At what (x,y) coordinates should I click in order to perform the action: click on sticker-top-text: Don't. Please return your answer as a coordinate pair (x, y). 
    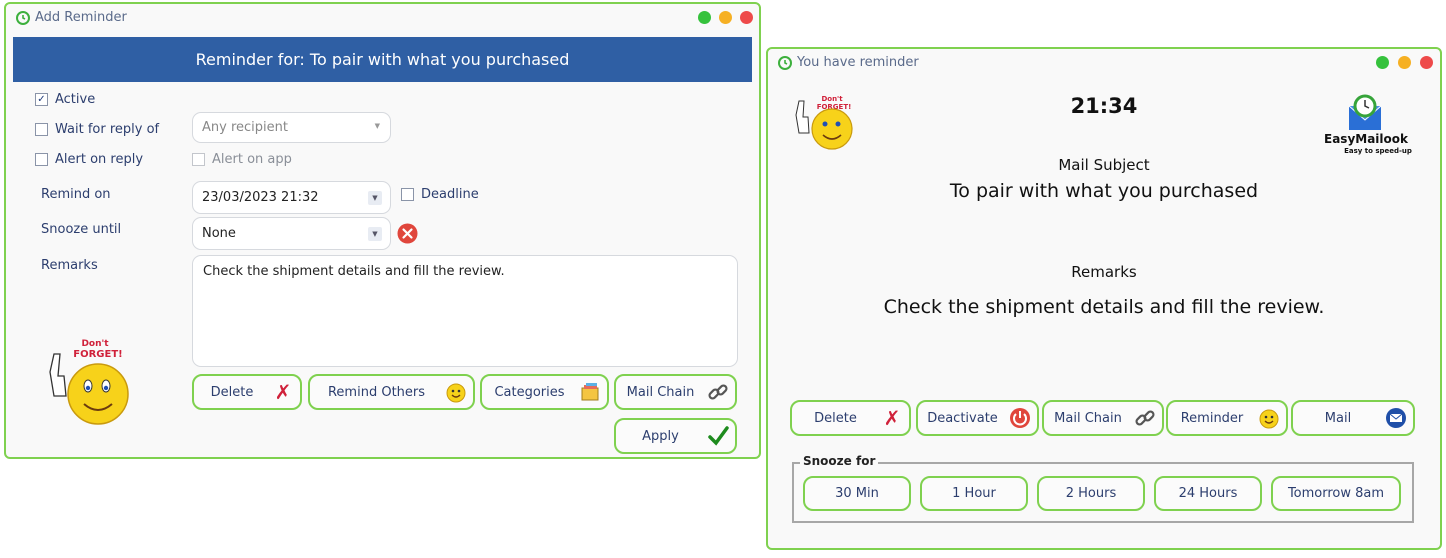
    Looking at the image, I should click on (95, 344).